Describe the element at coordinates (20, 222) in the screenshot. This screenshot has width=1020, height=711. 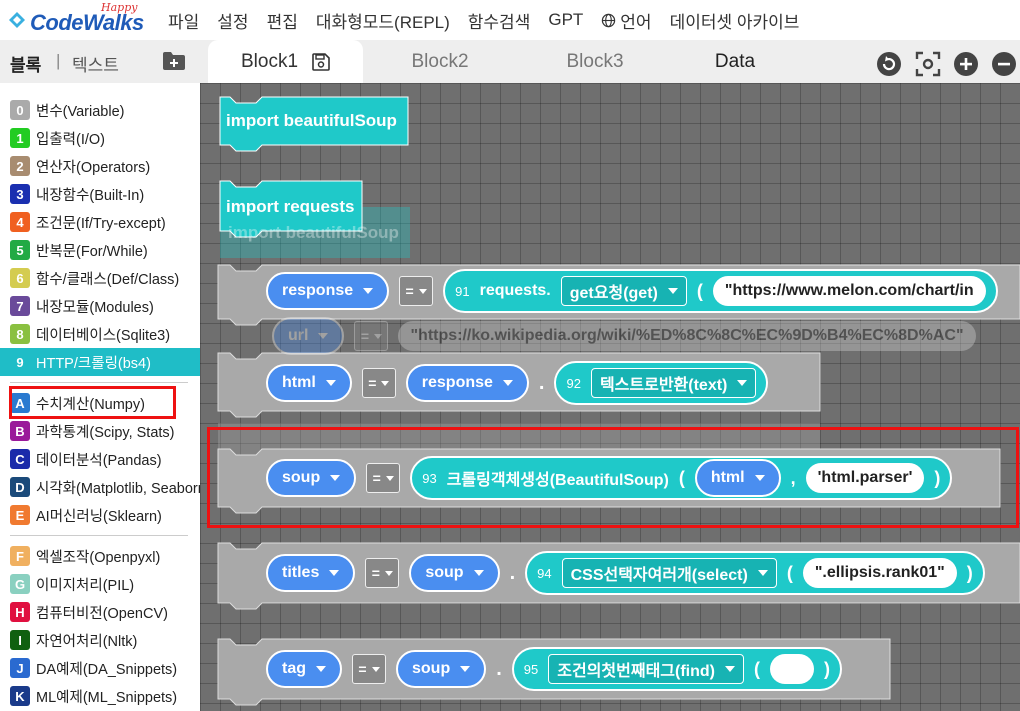
I see `category-badge: 4` at that location.